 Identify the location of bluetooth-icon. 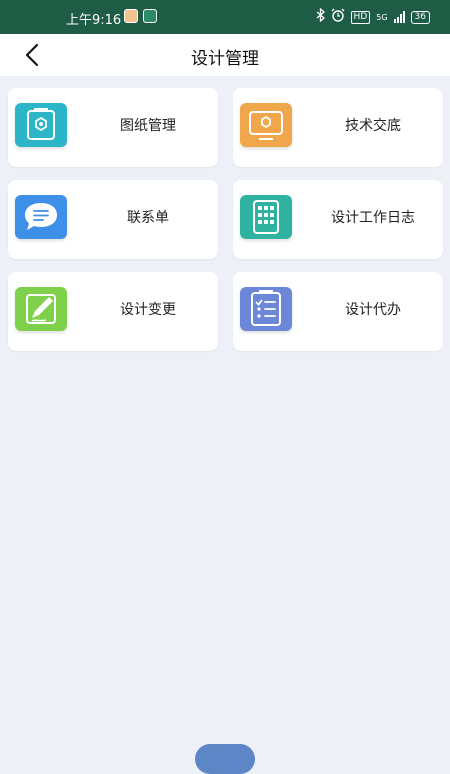
(320, 16).